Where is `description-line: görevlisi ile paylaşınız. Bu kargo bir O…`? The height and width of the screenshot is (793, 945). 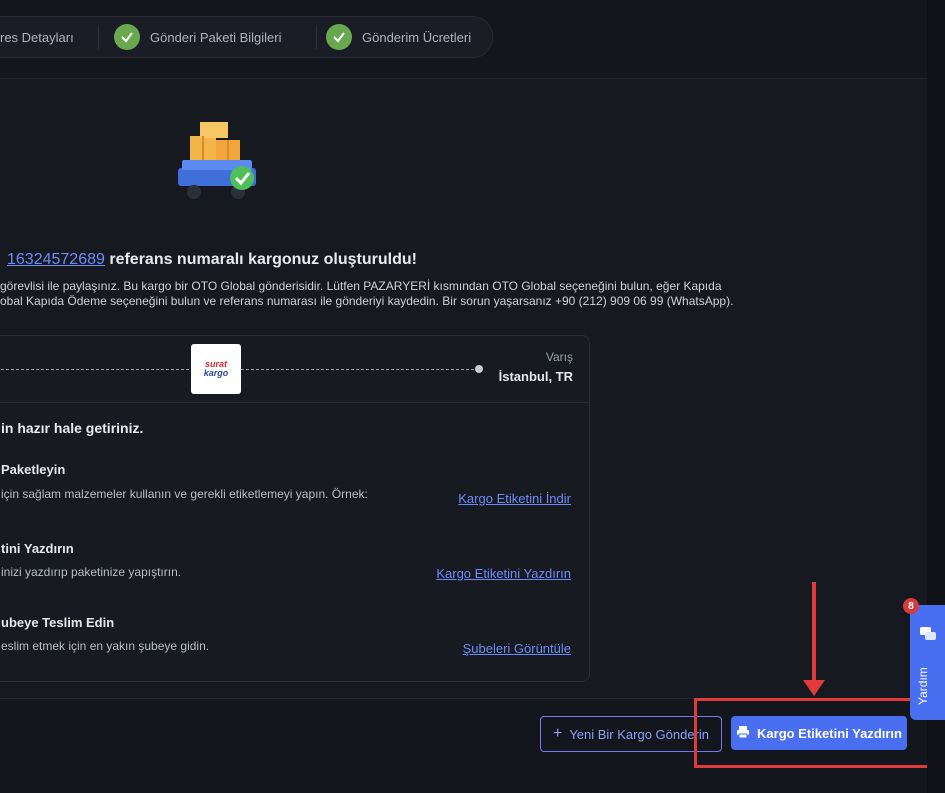 description-line: görevlisi ile paylaşınız. Bu kargo bir O… is located at coordinates (361, 286).